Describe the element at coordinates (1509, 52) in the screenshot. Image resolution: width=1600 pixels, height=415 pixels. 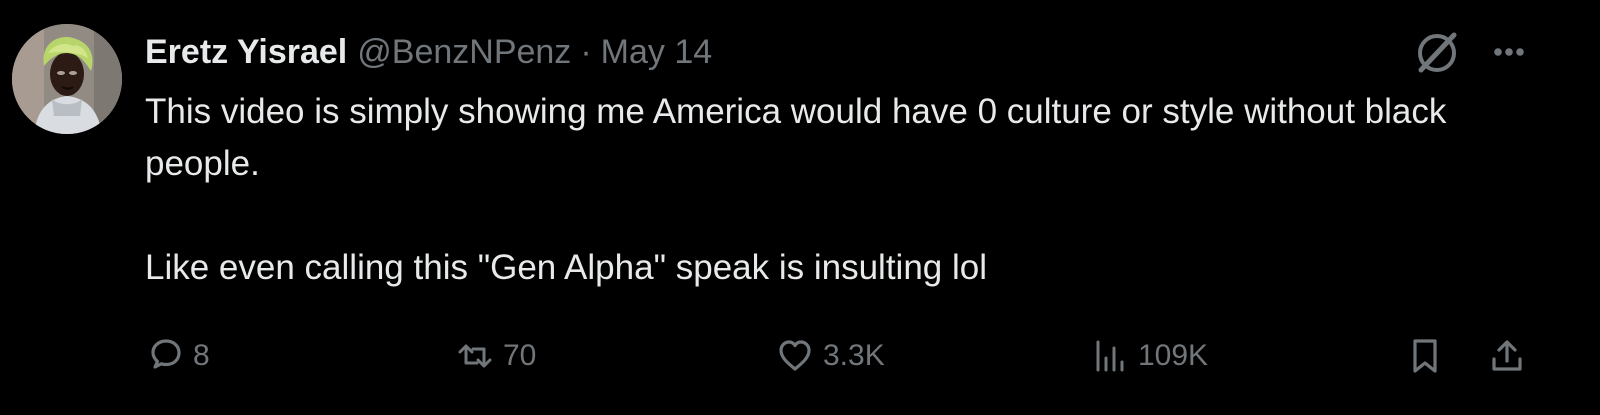
I see `more-icon` at that location.